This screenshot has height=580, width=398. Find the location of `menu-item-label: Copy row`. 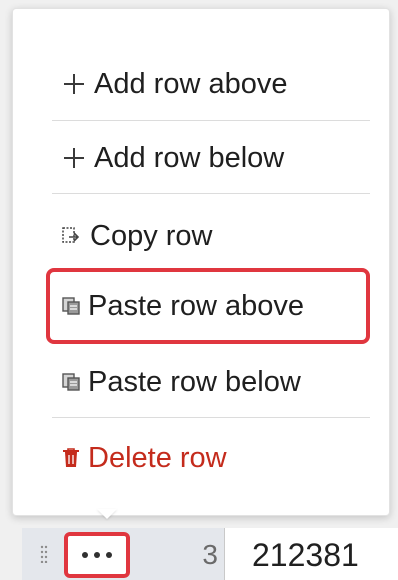

menu-item-label: Copy row is located at coordinates (151, 235).